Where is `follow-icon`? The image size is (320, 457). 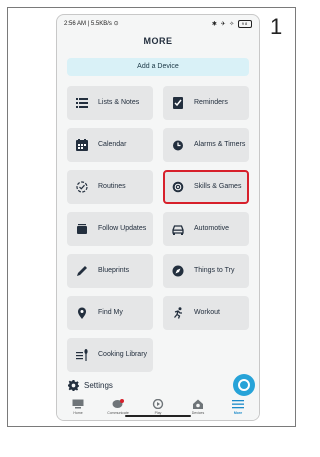
follow-icon is located at coordinates (82, 229).